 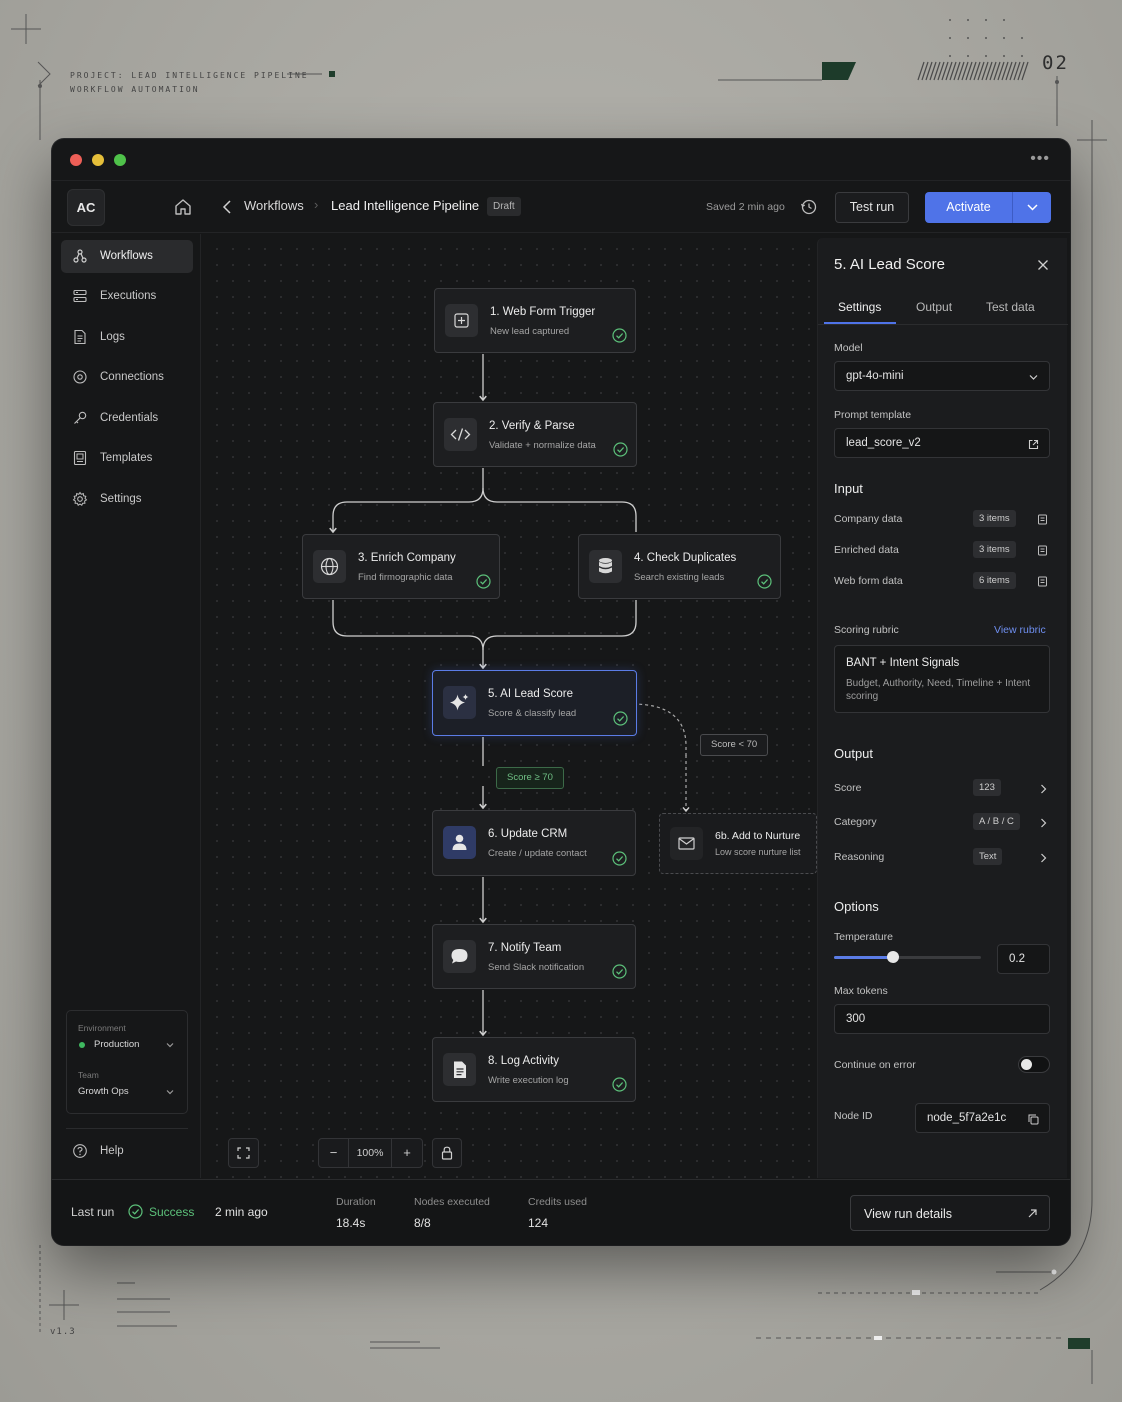 I want to click on help-icon, so click(x=80, y=1151).